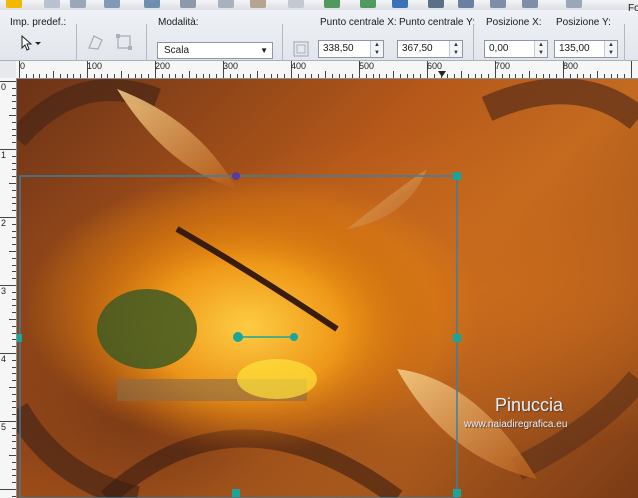  I want to click on position-y-stepper: ▲ ▼, so click(610, 49).